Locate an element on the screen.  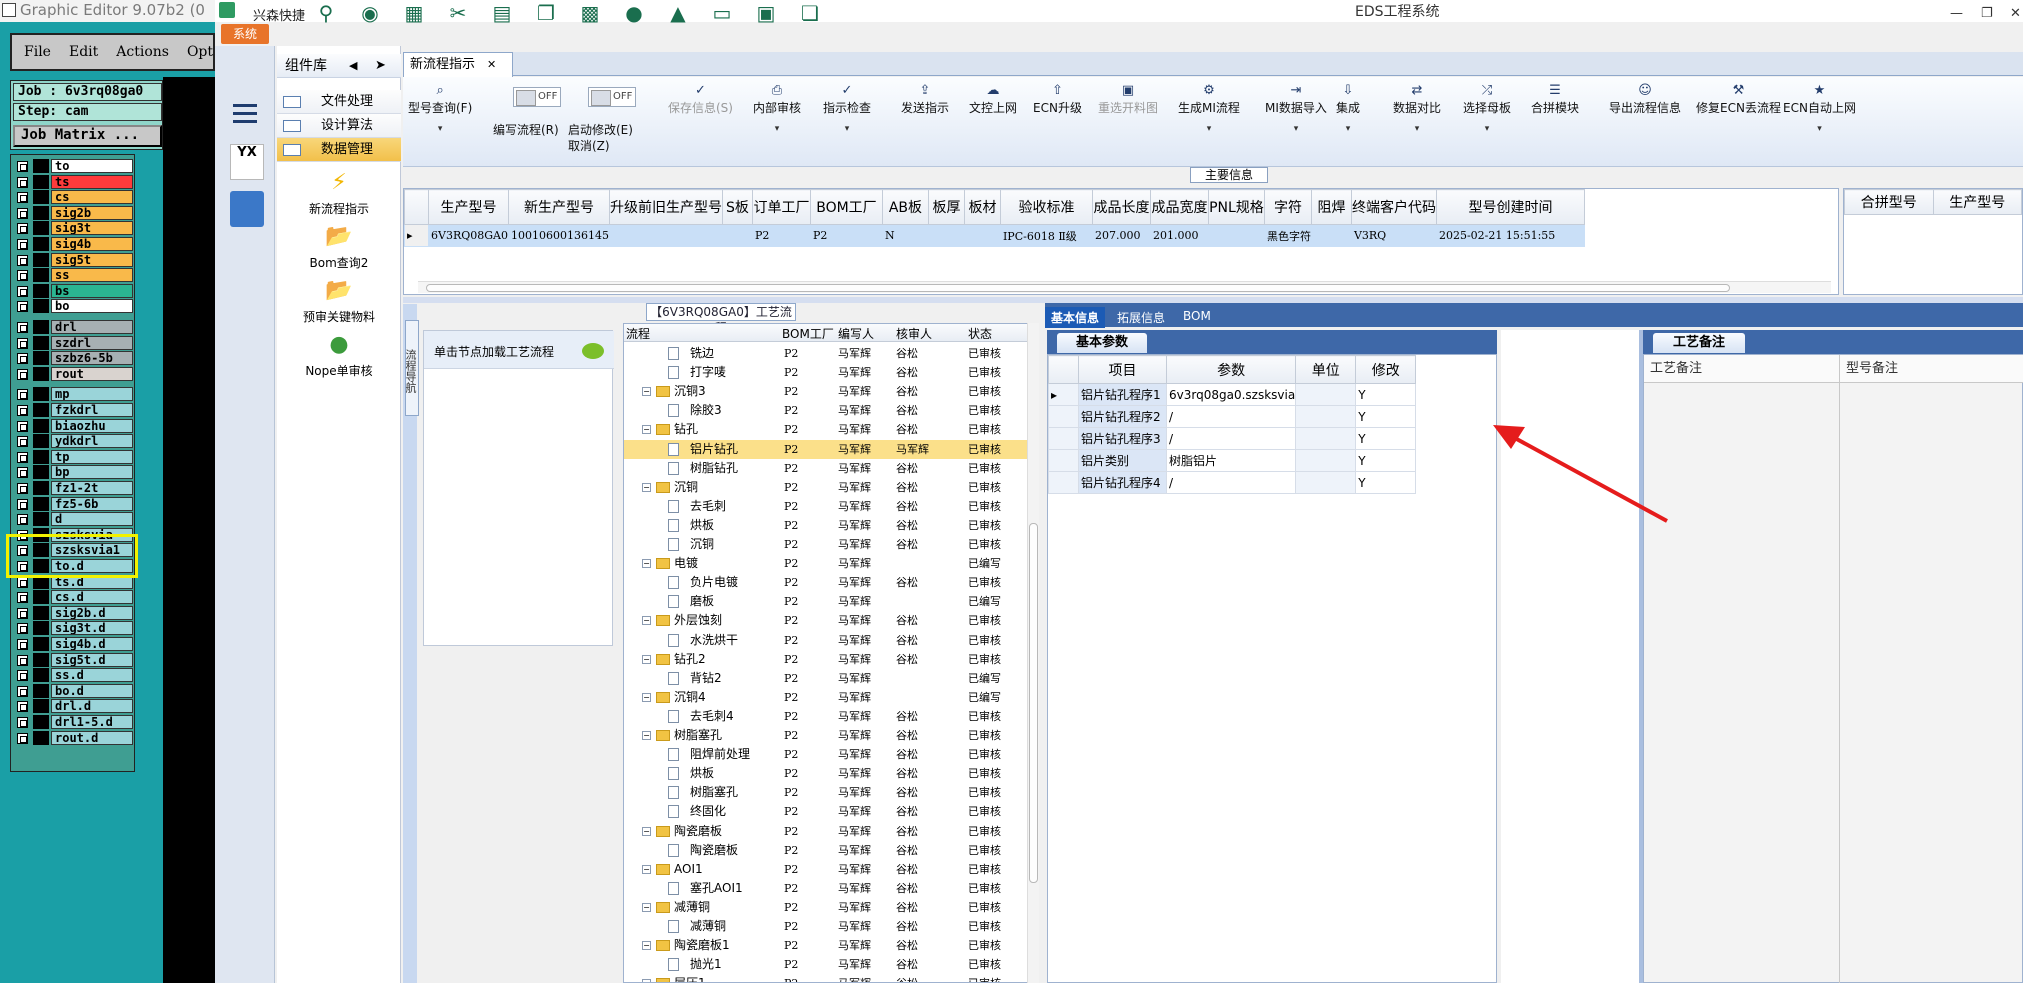
tree-row: 打字唛 P2 马军辉 谷松 已审核 is located at coordinates (828, 372).